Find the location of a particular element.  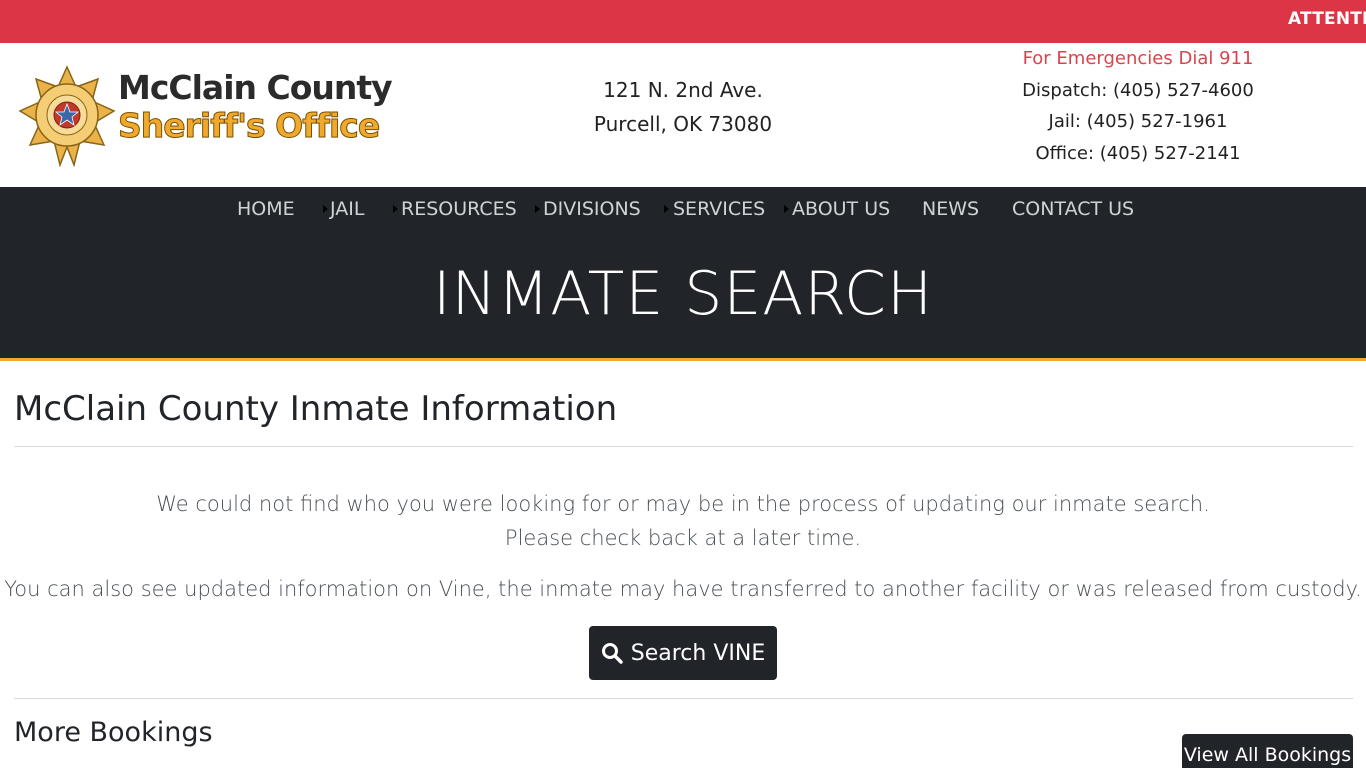

nav-jail-caret-icon is located at coordinates (325, 209).